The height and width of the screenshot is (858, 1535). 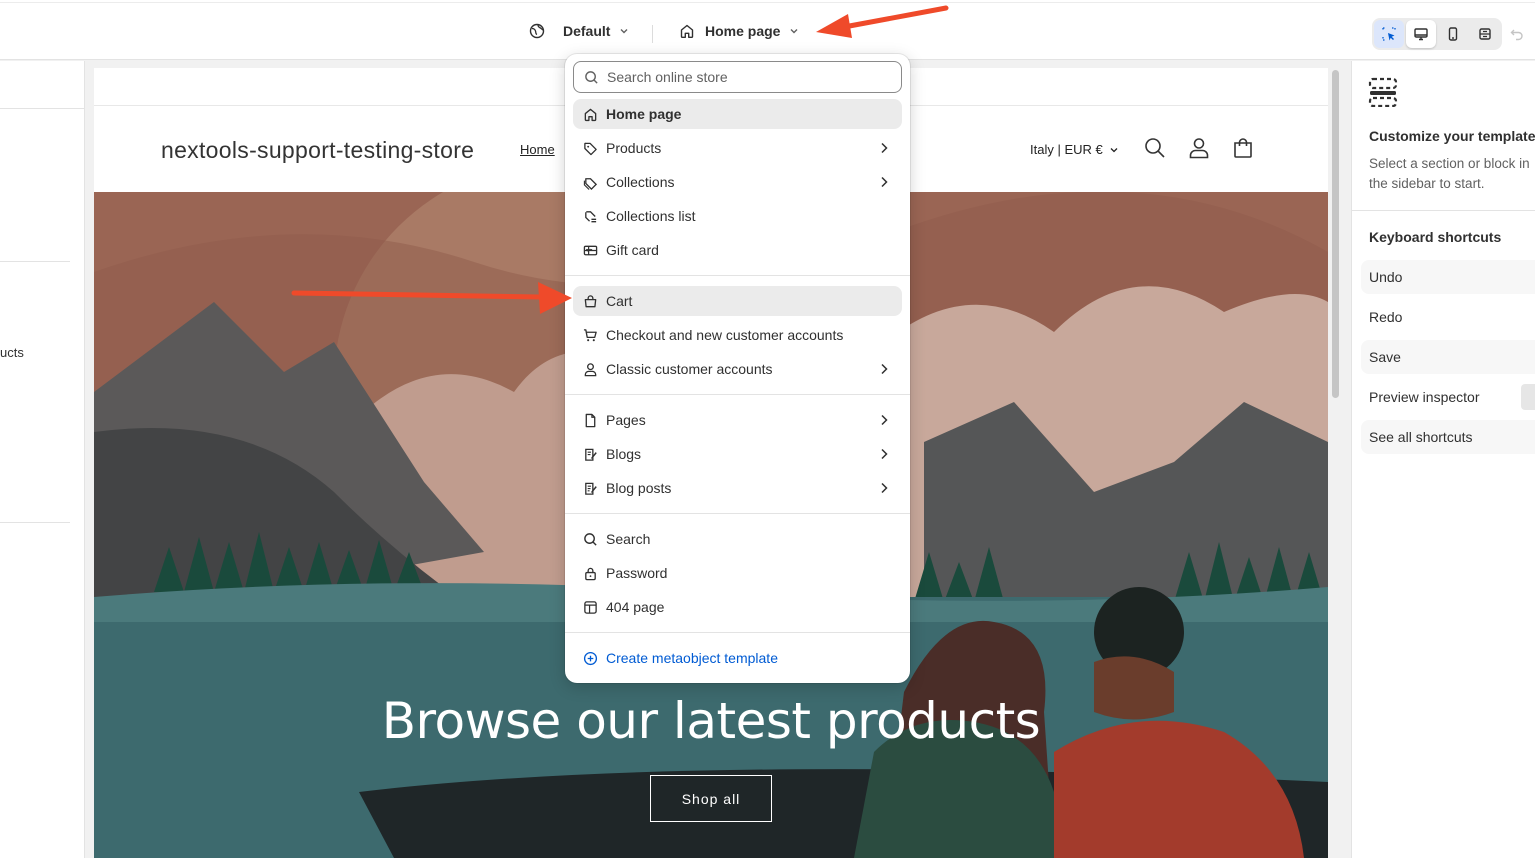 I want to click on desktop-icon, so click(x=1421, y=34).